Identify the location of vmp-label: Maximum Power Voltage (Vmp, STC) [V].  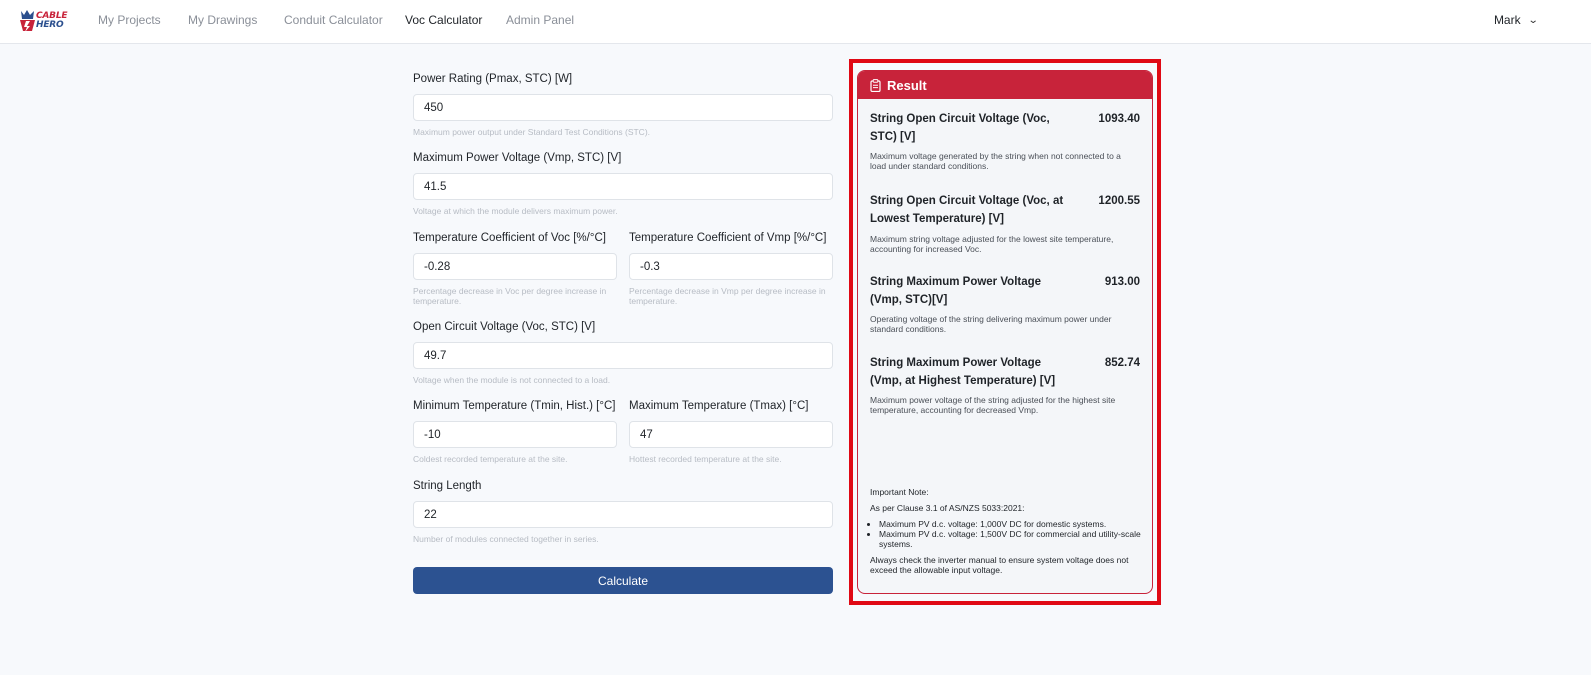
(517, 158).